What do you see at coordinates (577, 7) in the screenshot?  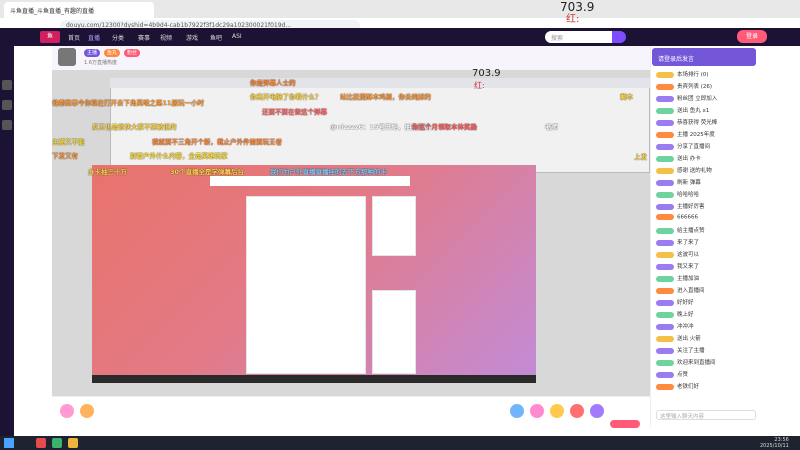 I see `overlay-counter: 703.9` at bounding box center [577, 7].